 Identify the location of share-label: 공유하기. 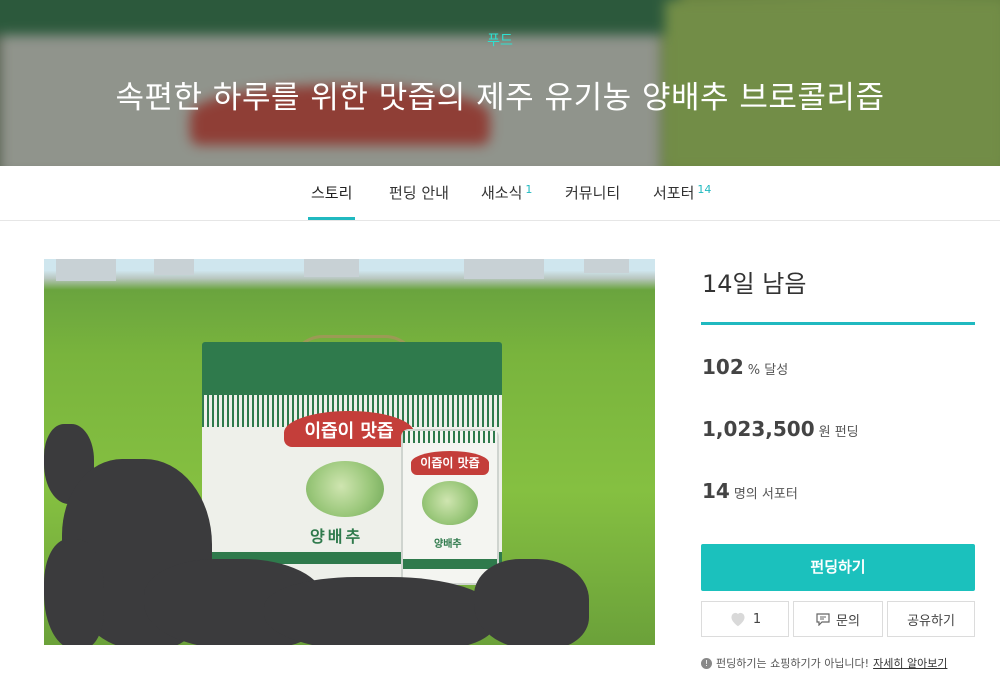
(931, 621).